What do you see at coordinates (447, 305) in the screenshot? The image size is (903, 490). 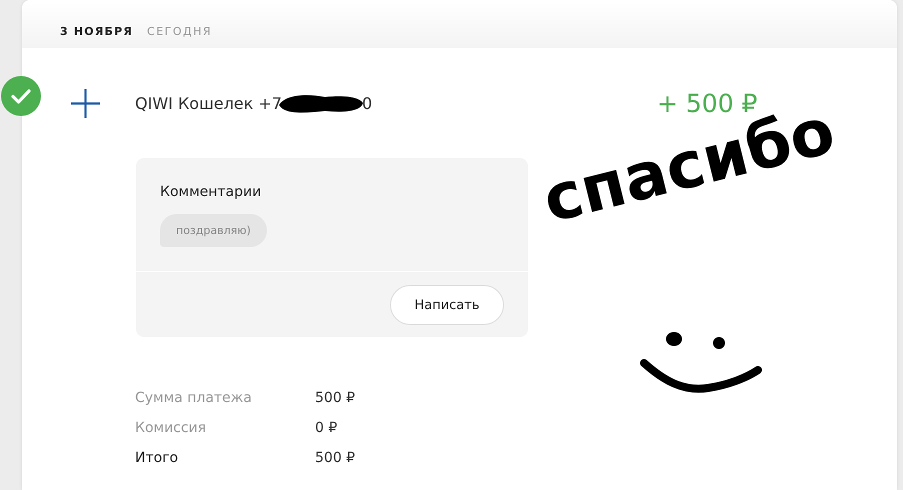 I see `write-button: Написать` at bounding box center [447, 305].